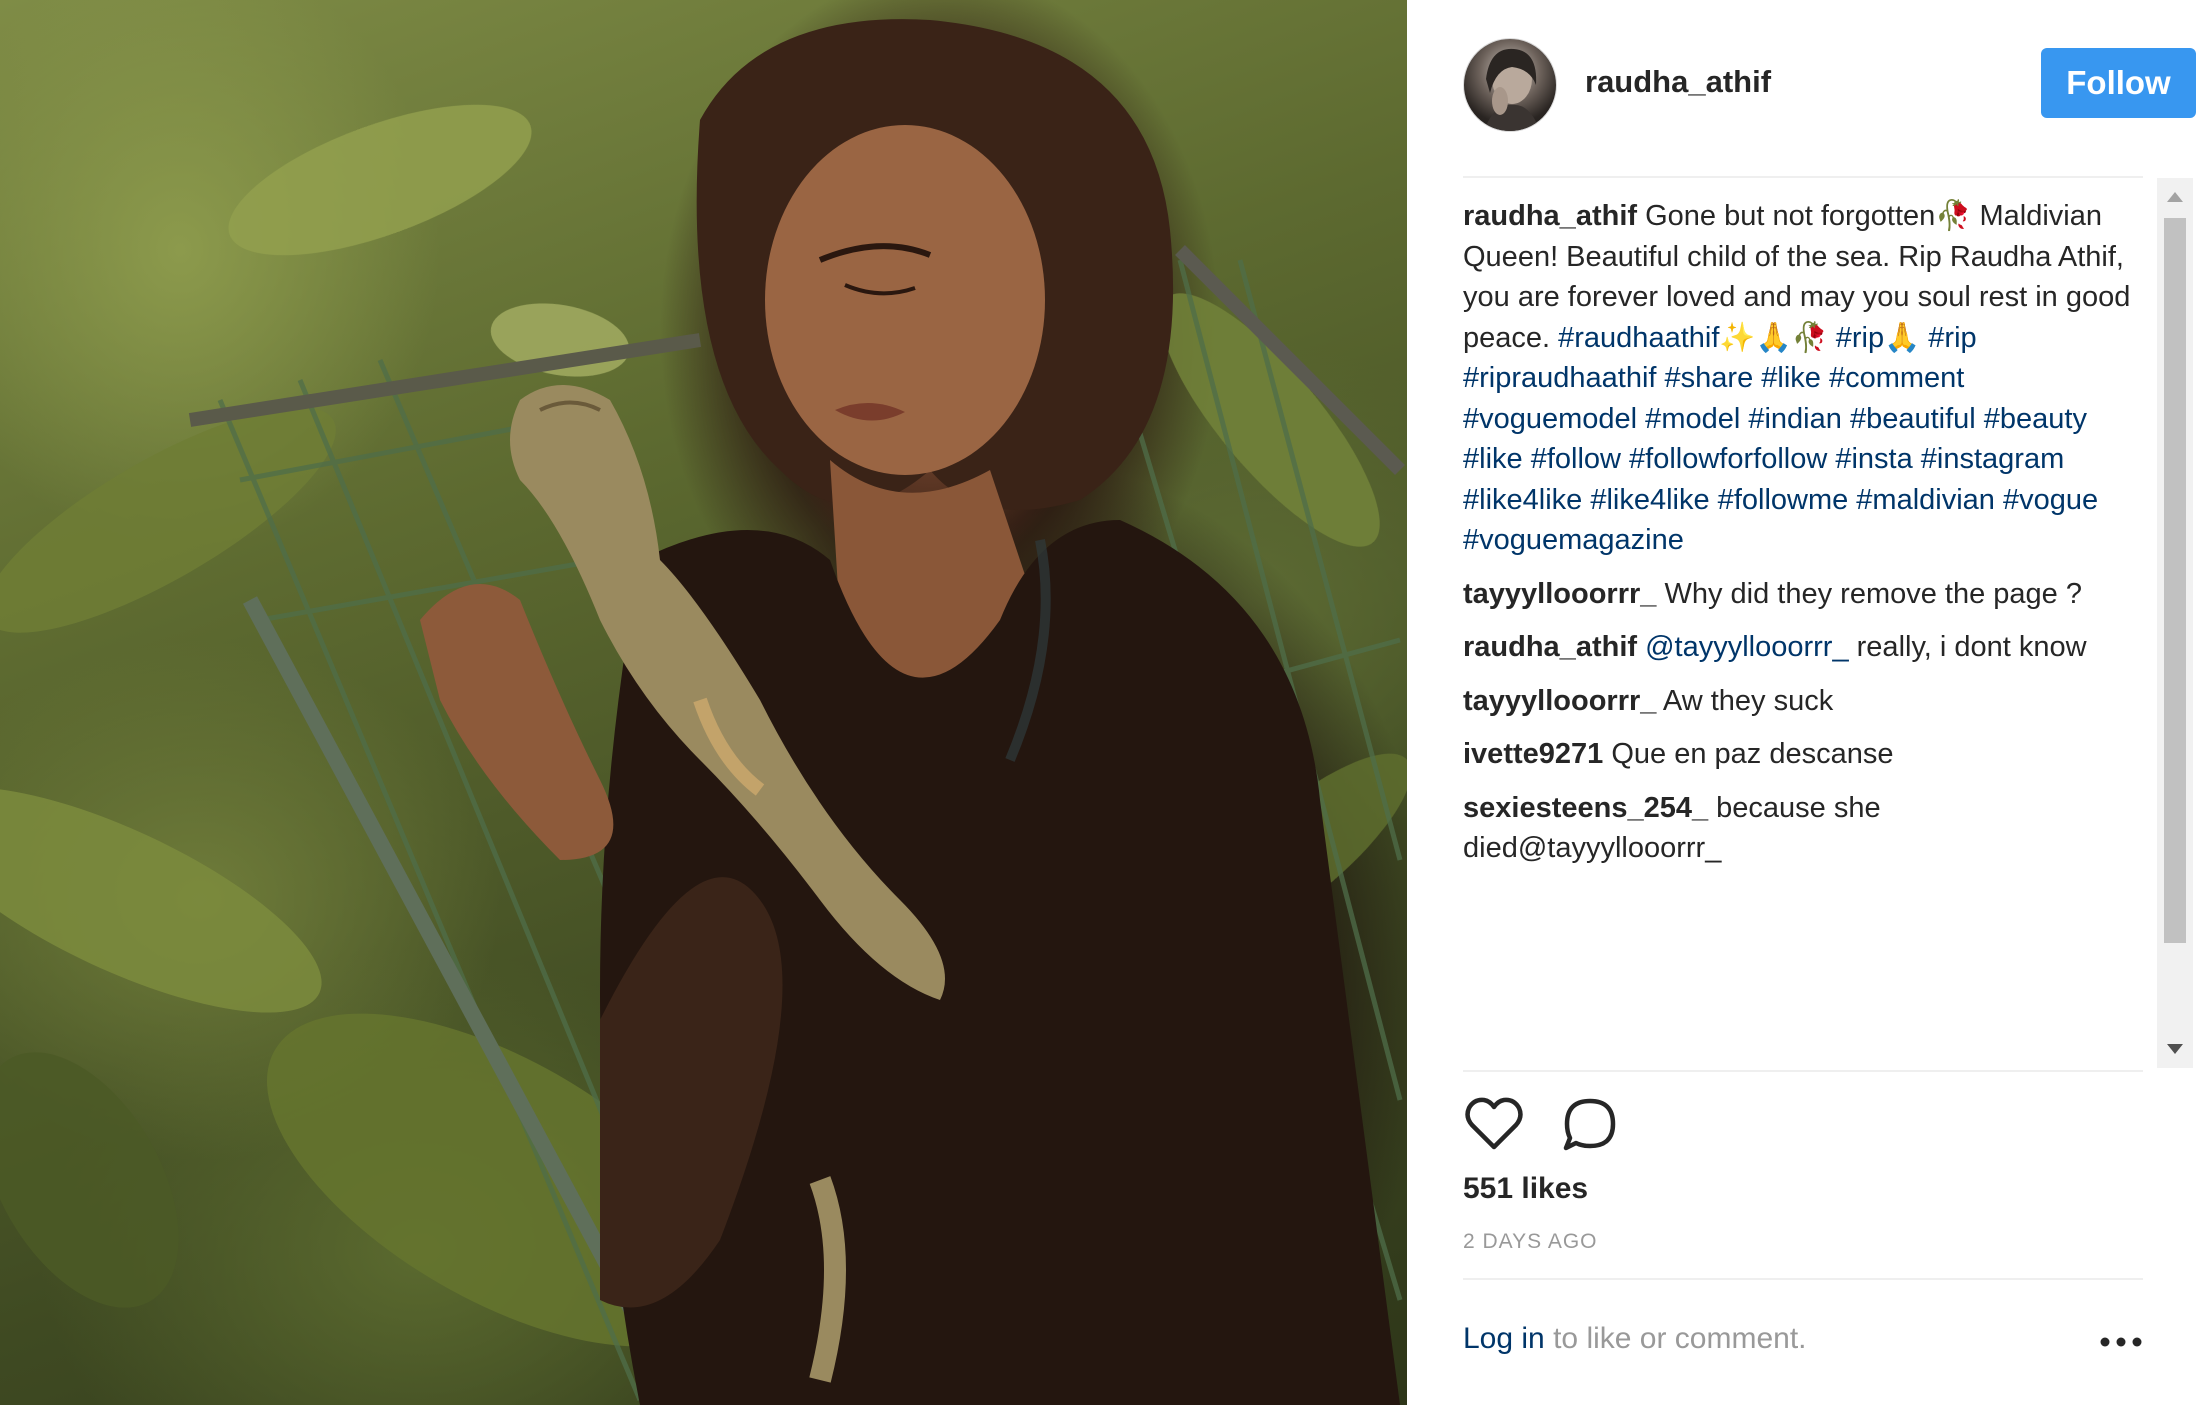 The height and width of the screenshot is (1405, 2200). What do you see at coordinates (1743, 647) in the screenshot?
I see `comment-mention: @tayyyllooorrr_` at bounding box center [1743, 647].